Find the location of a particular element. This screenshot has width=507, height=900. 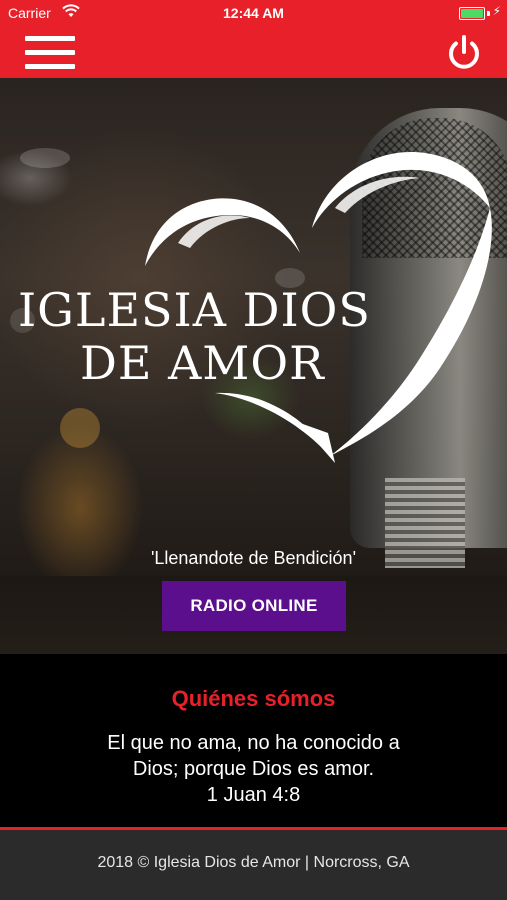

tagline: 'Llenandote de Bendición' is located at coordinates (253, 558).